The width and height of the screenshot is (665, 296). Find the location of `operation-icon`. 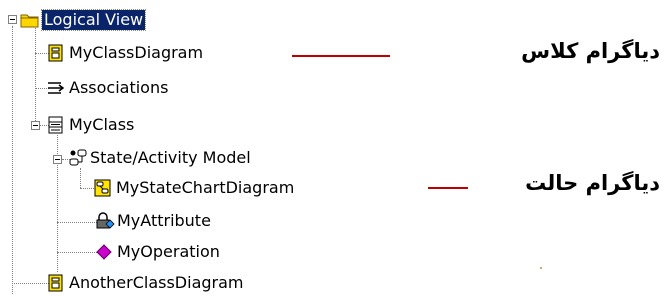

operation-icon is located at coordinates (104, 252).